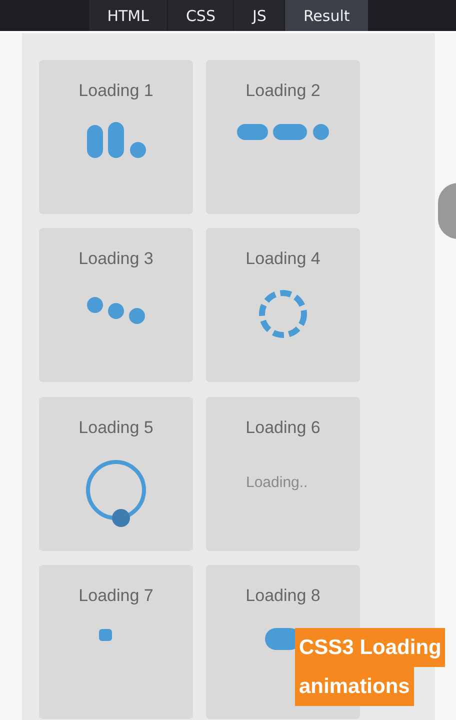  What do you see at coordinates (284, 132) in the screenshot?
I see `dashes-icon` at bounding box center [284, 132].